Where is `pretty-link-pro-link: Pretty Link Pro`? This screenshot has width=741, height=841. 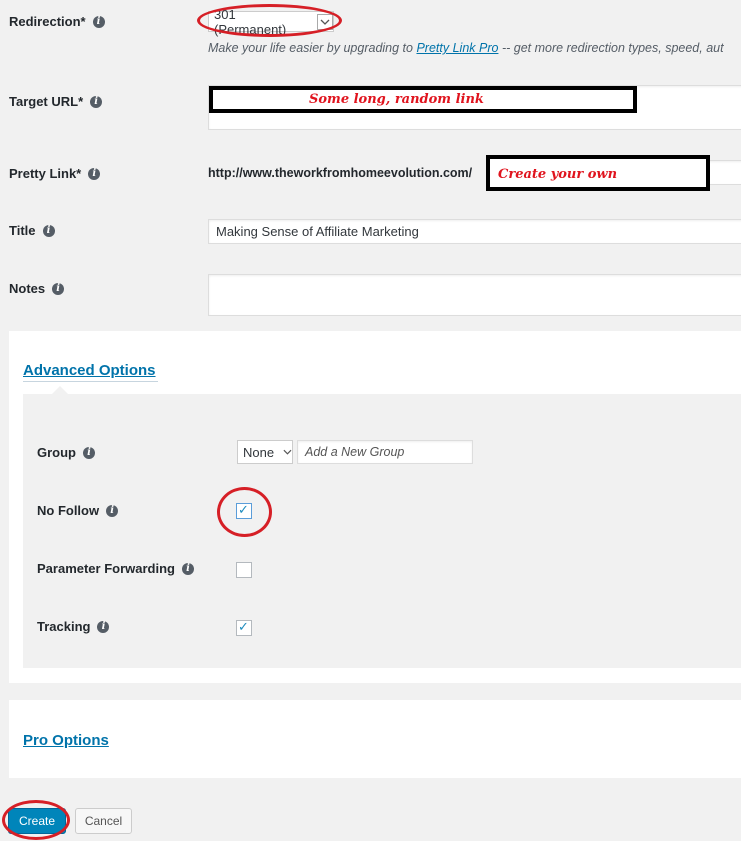
pretty-link-pro-link: Pretty Link Pro is located at coordinates (457, 48).